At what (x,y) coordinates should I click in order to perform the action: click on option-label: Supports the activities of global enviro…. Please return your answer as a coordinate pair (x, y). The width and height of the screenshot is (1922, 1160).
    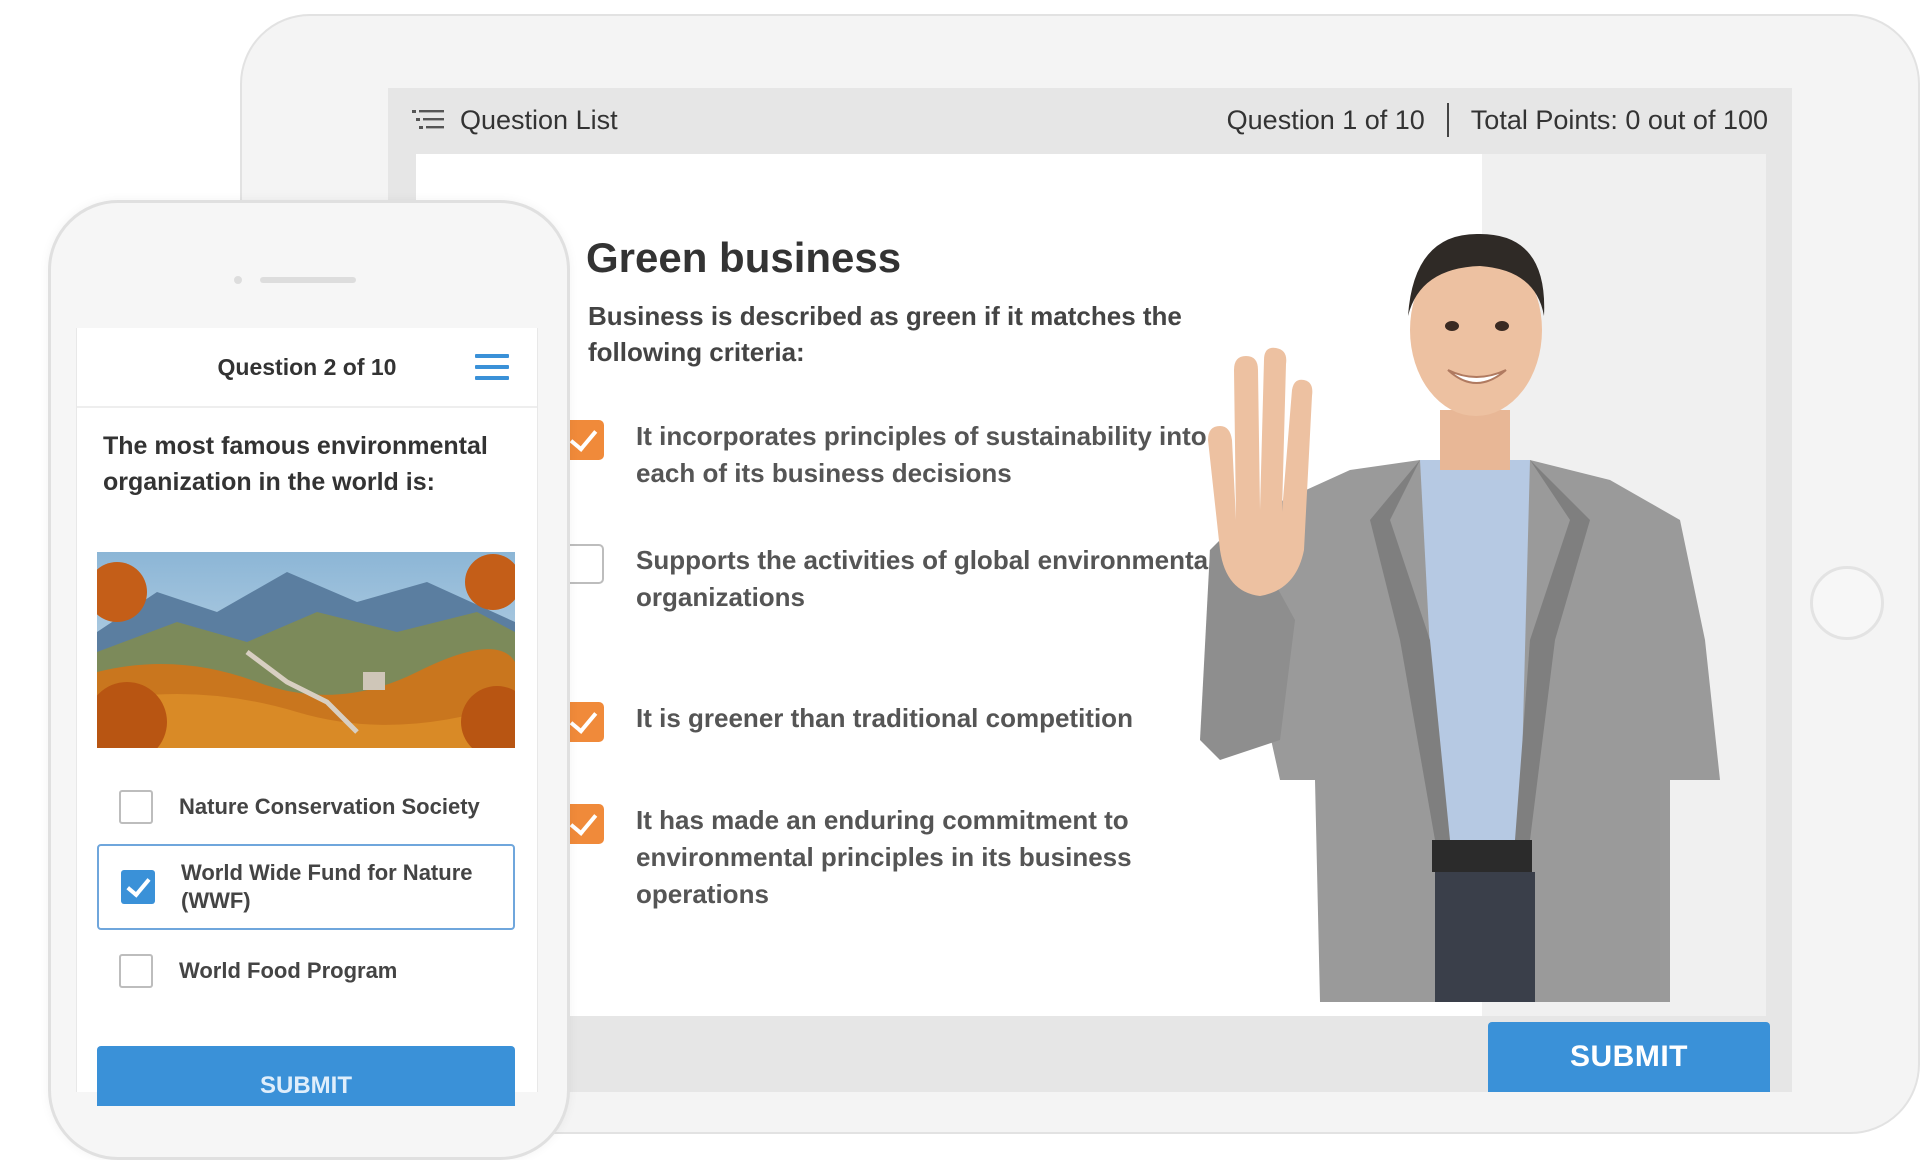
    Looking at the image, I should click on (926, 578).